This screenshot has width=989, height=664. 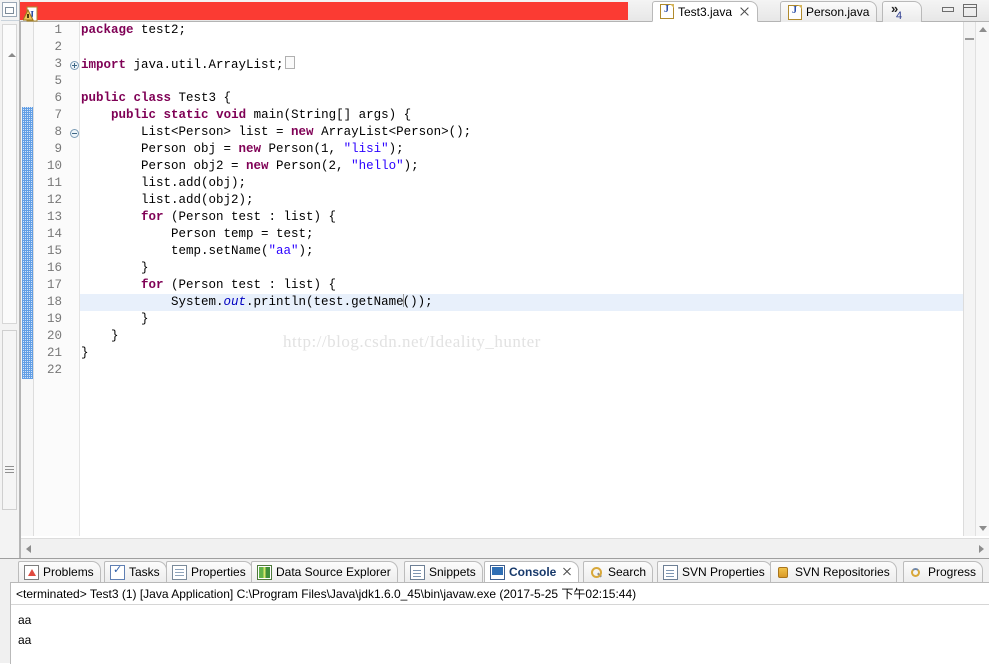 What do you see at coordinates (627, 572) in the screenshot?
I see `tab-label: Search` at bounding box center [627, 572].